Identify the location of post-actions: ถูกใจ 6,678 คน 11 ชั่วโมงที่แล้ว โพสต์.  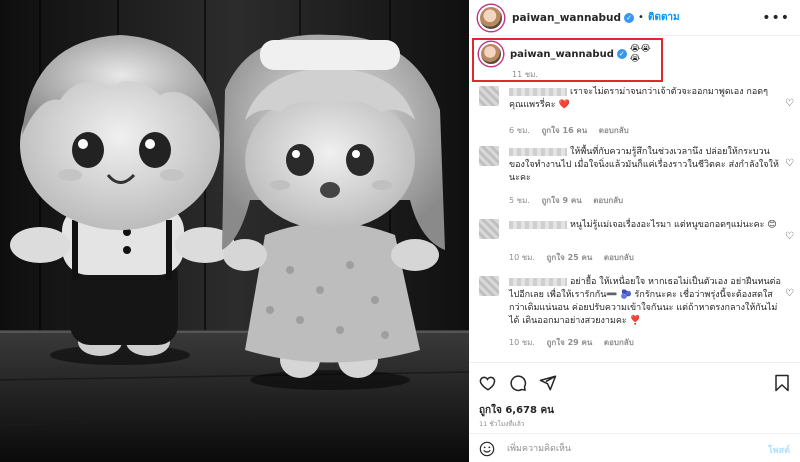
(634, 412).